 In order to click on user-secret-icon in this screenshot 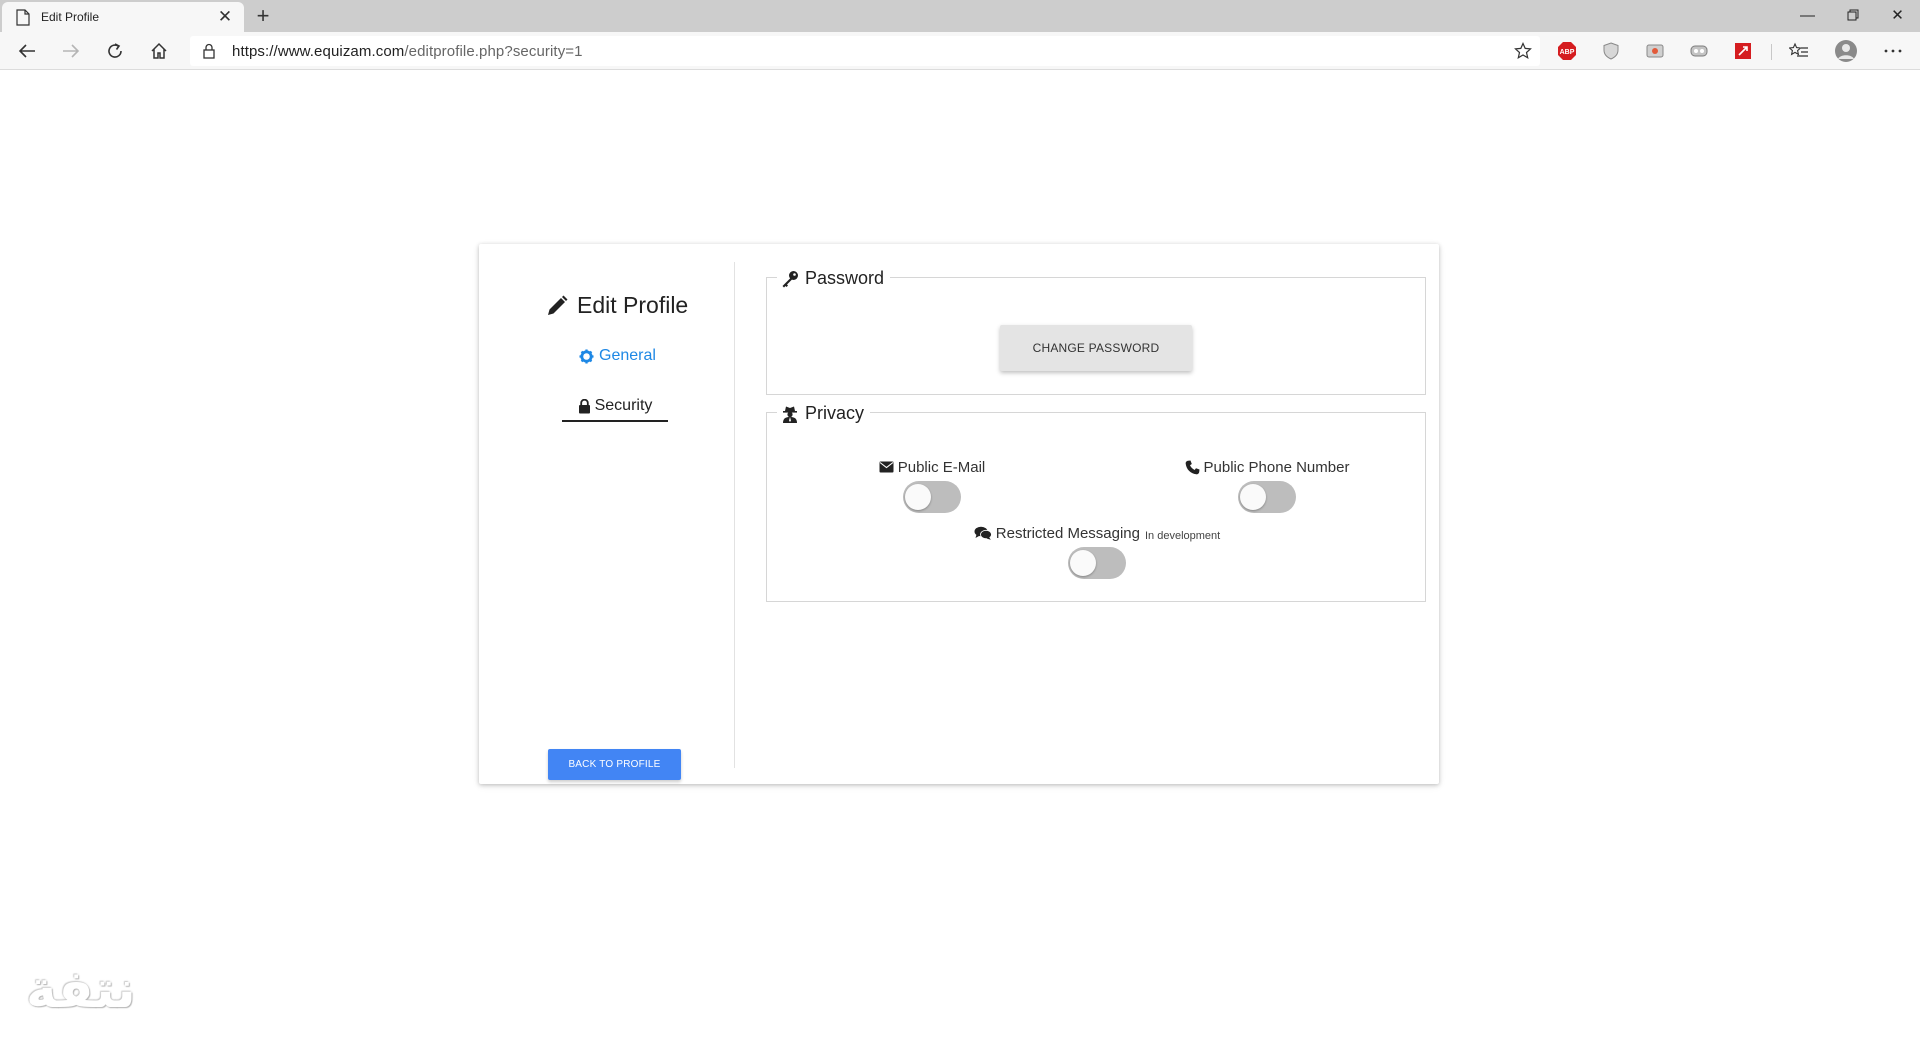, I will do `click(790, 414)`.